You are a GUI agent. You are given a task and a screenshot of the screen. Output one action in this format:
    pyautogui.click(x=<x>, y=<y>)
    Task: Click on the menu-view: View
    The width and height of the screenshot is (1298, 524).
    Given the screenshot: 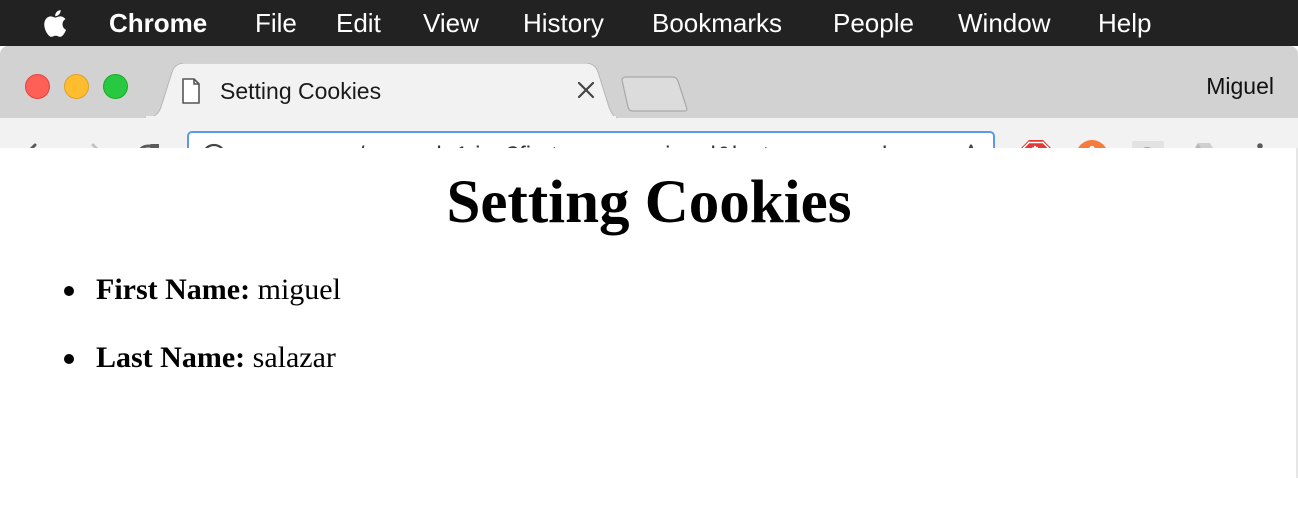 What is the action you would take?
    pyautogui.click(x=451, y=23)
    